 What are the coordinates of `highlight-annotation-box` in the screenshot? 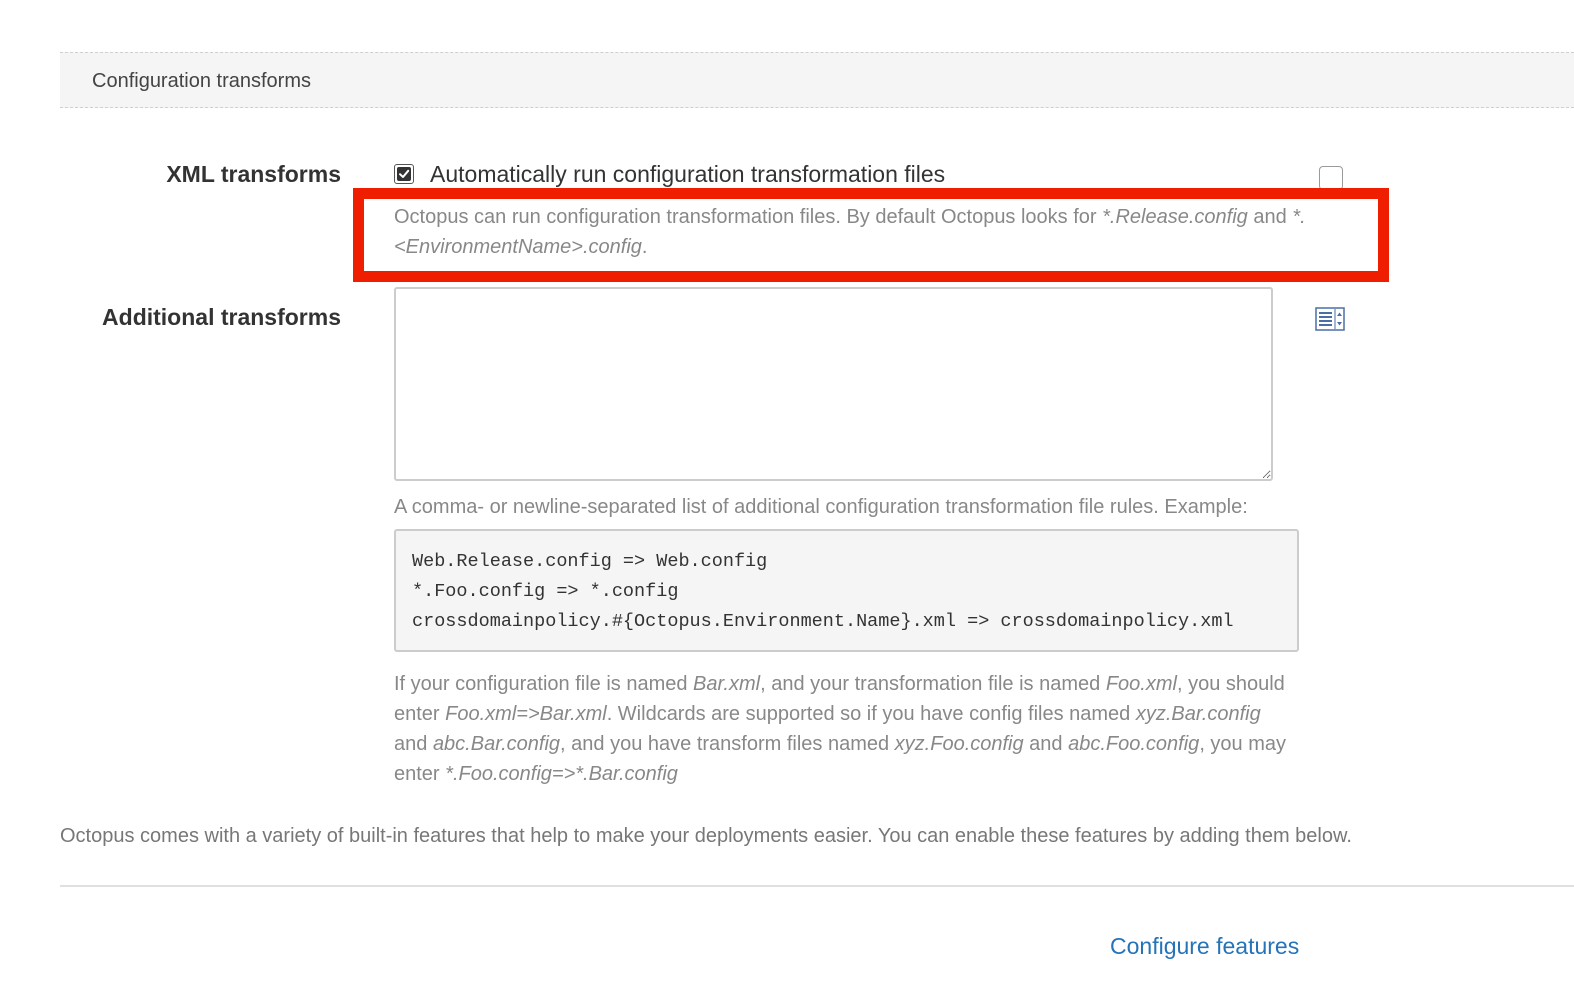 It's located at (871, 235).